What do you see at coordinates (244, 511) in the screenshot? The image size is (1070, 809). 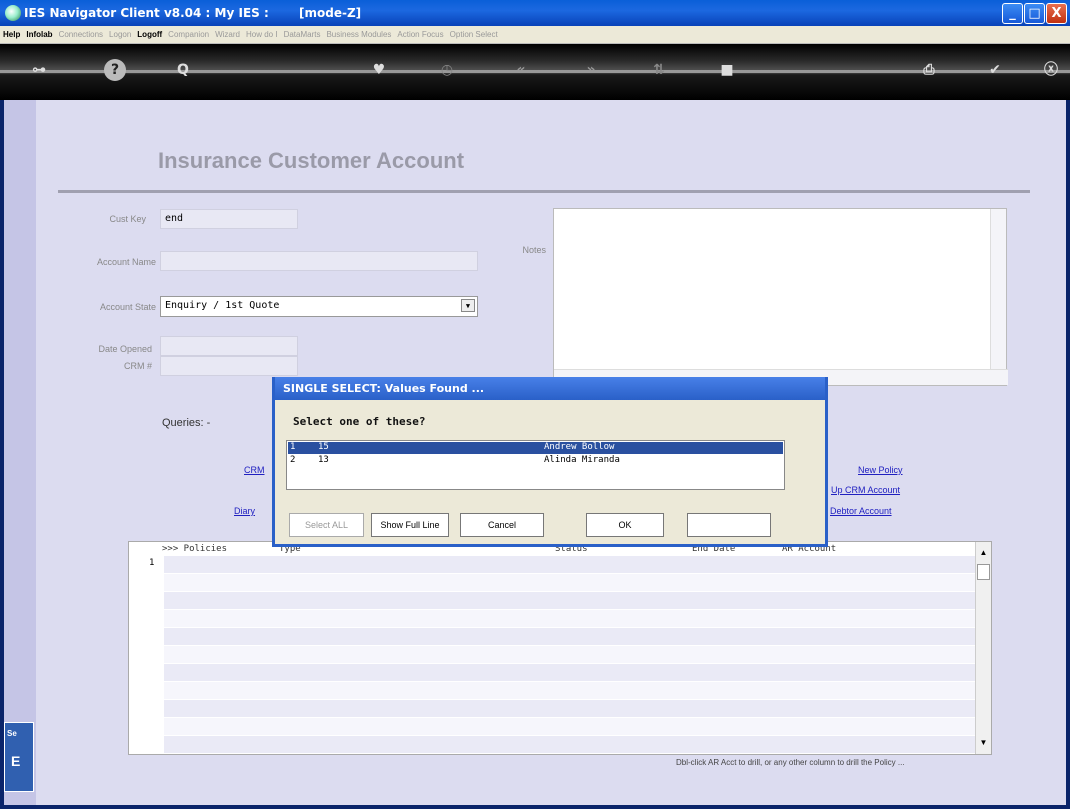 I see `diary-link: Diary` at bounding box center [244, 511].